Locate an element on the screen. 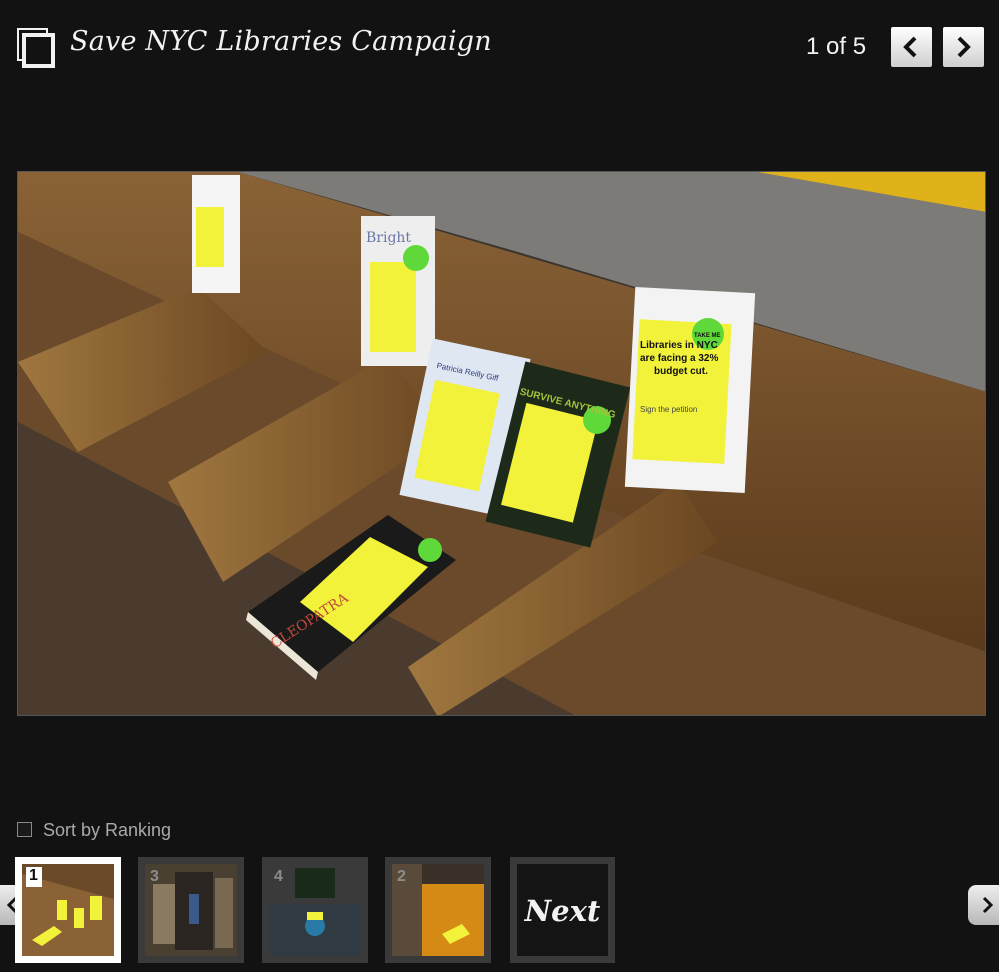 This screenshot has width=999, height=972. thumbnail-number: 4 is located at coordinates (278, 876).